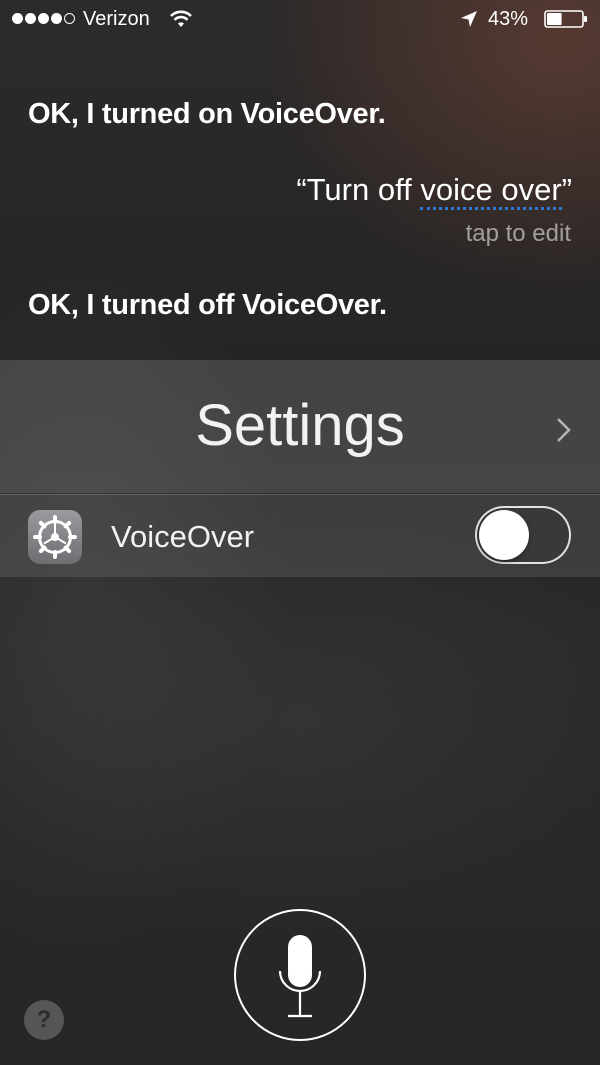  I want to click on chevron-right-icon, so click(564, 430).